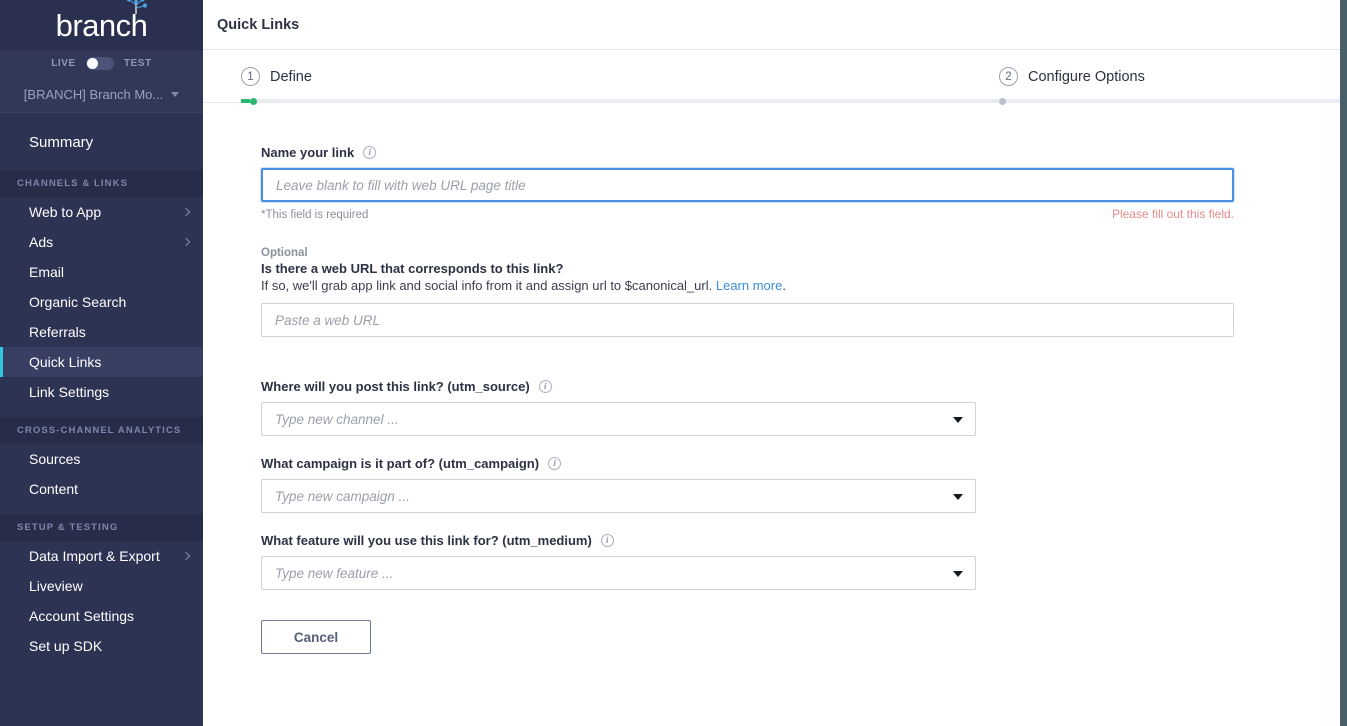 This screenshot has height=726, width=1347. What do you see at coordinates (747, 185) in the screenshot?
I see `name-input` at bounding box center [747, 185].